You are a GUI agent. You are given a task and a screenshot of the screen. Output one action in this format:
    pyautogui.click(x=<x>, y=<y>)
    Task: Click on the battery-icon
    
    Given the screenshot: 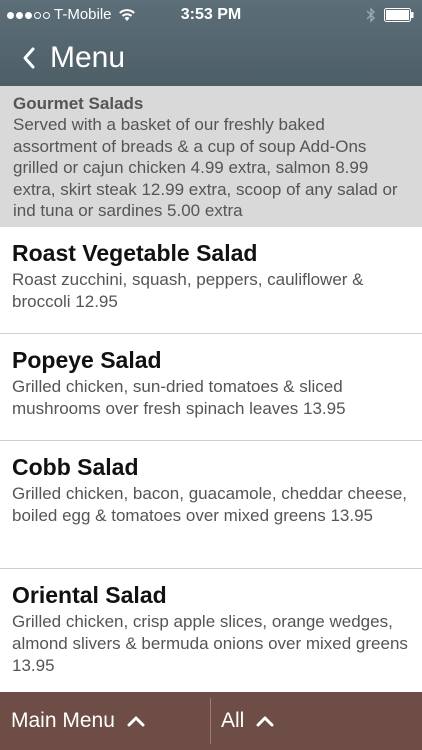 What is the action you would take?
    pyautogui.click(x=399, y=15)
    